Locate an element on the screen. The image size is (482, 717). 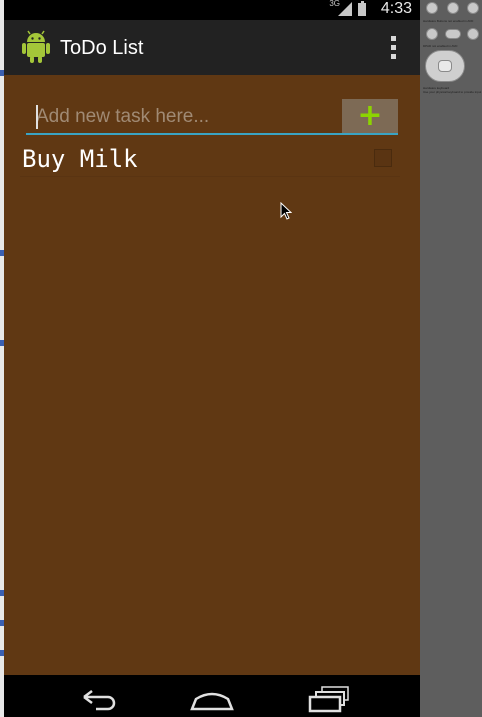
status-bar: 3G 4:33 is located at coordinates (212, 10).